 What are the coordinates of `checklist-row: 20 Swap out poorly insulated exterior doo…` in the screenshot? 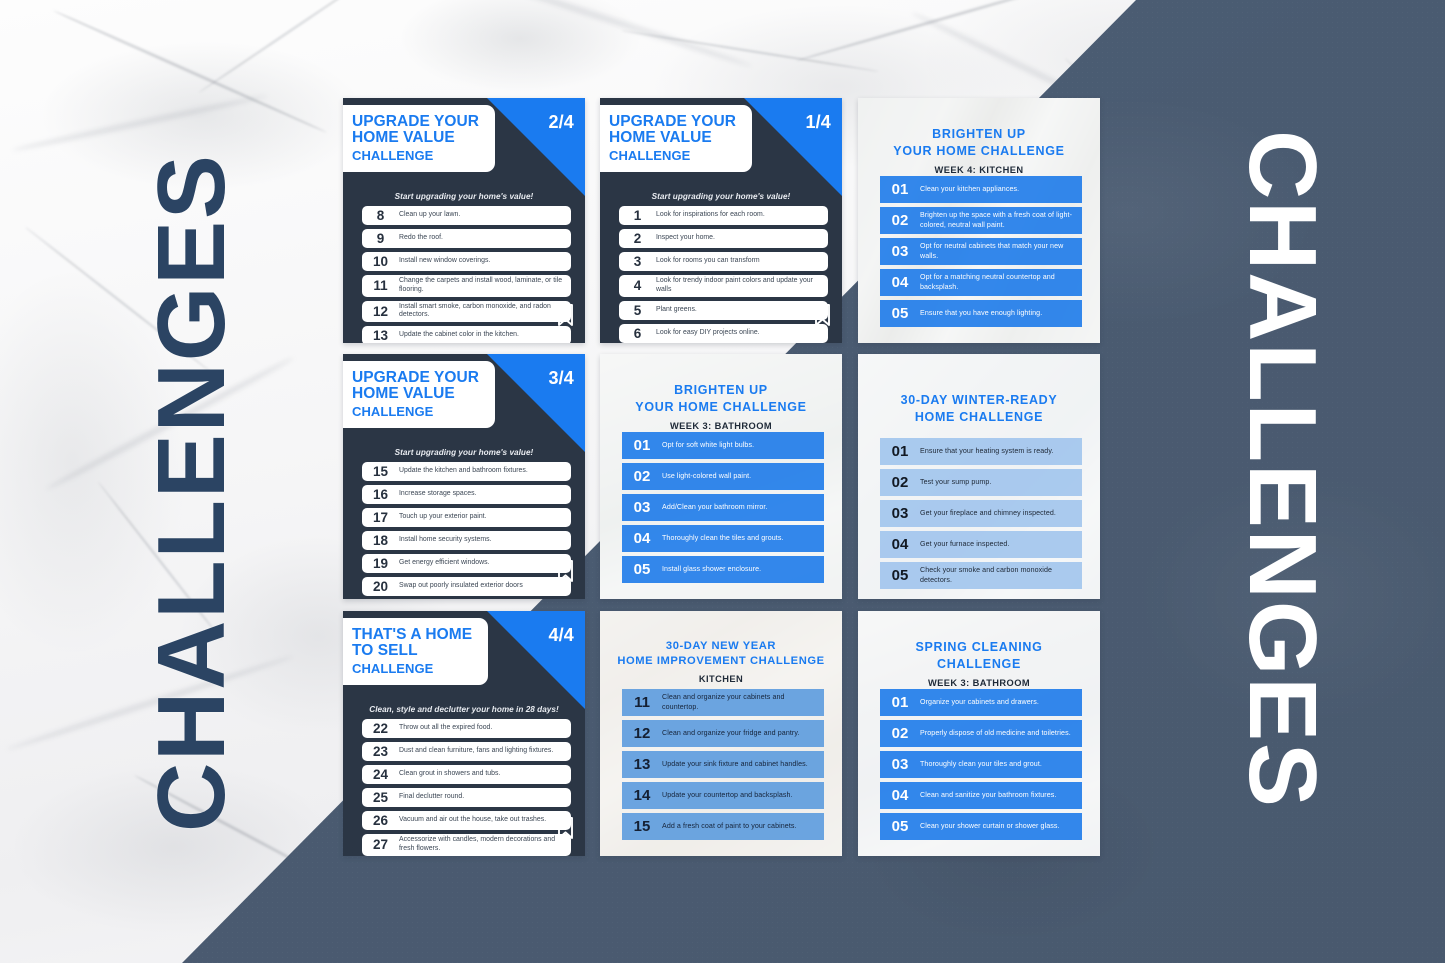 It's located at (466, 586).